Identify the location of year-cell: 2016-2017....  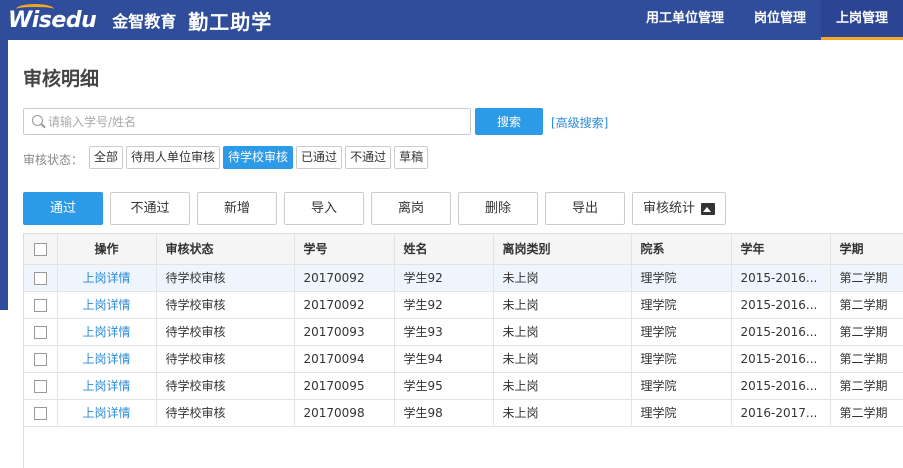
(781, 413).